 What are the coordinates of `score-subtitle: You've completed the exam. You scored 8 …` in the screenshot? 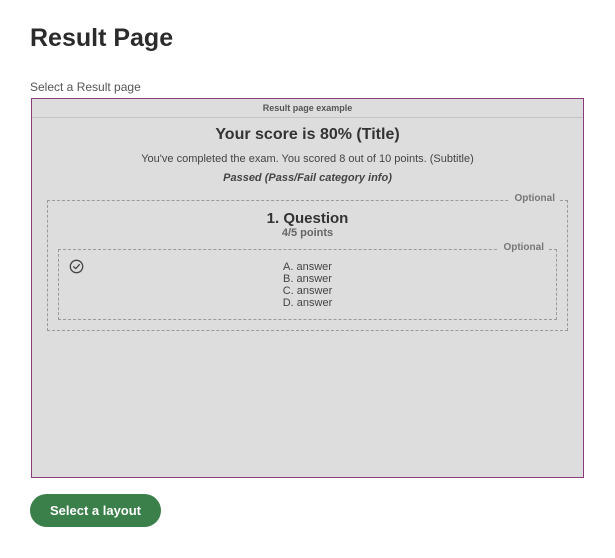 It's located at (307, 159).